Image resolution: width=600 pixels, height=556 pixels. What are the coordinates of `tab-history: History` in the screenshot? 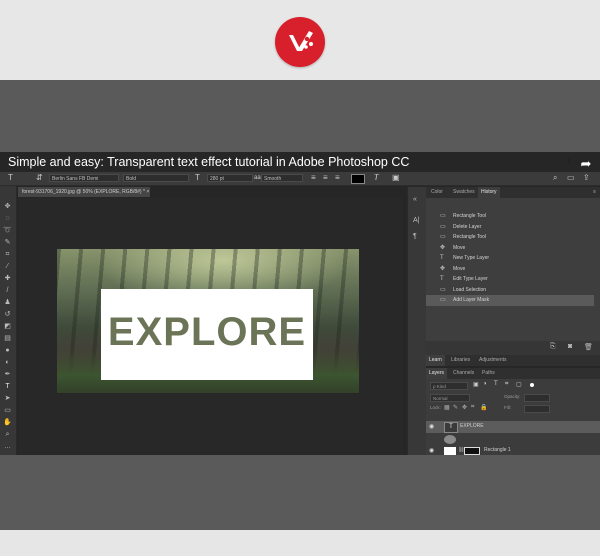 It's located at (489, 192).